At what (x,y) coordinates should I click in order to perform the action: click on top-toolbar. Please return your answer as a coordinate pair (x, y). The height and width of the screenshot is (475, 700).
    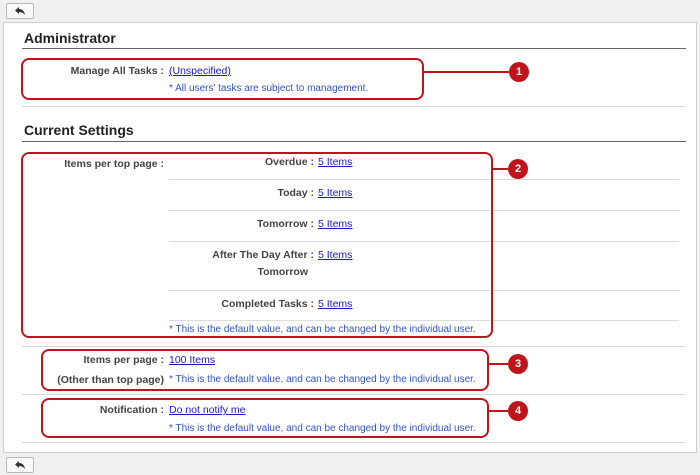
    Looking at the image, I should click on (350, 11).